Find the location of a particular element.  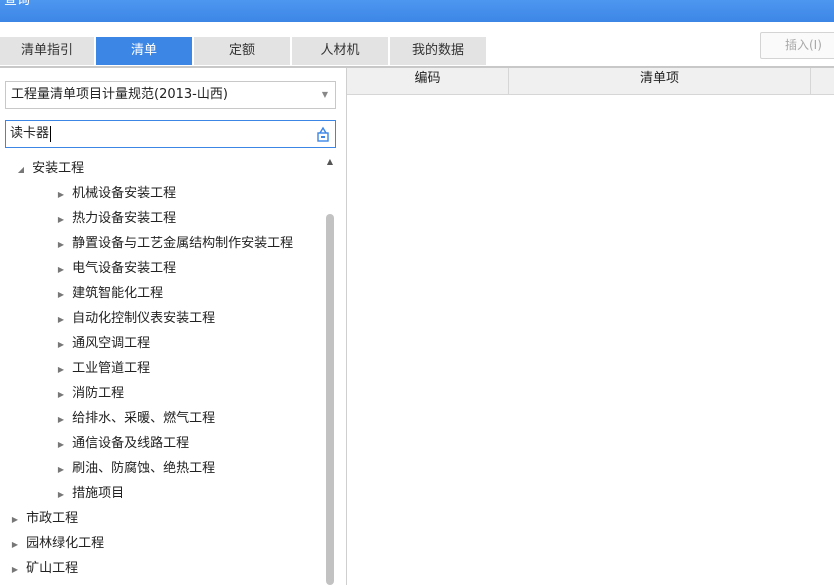

tree-node-fire: ▶ 消防工程 is located at coordinates (89, 393).